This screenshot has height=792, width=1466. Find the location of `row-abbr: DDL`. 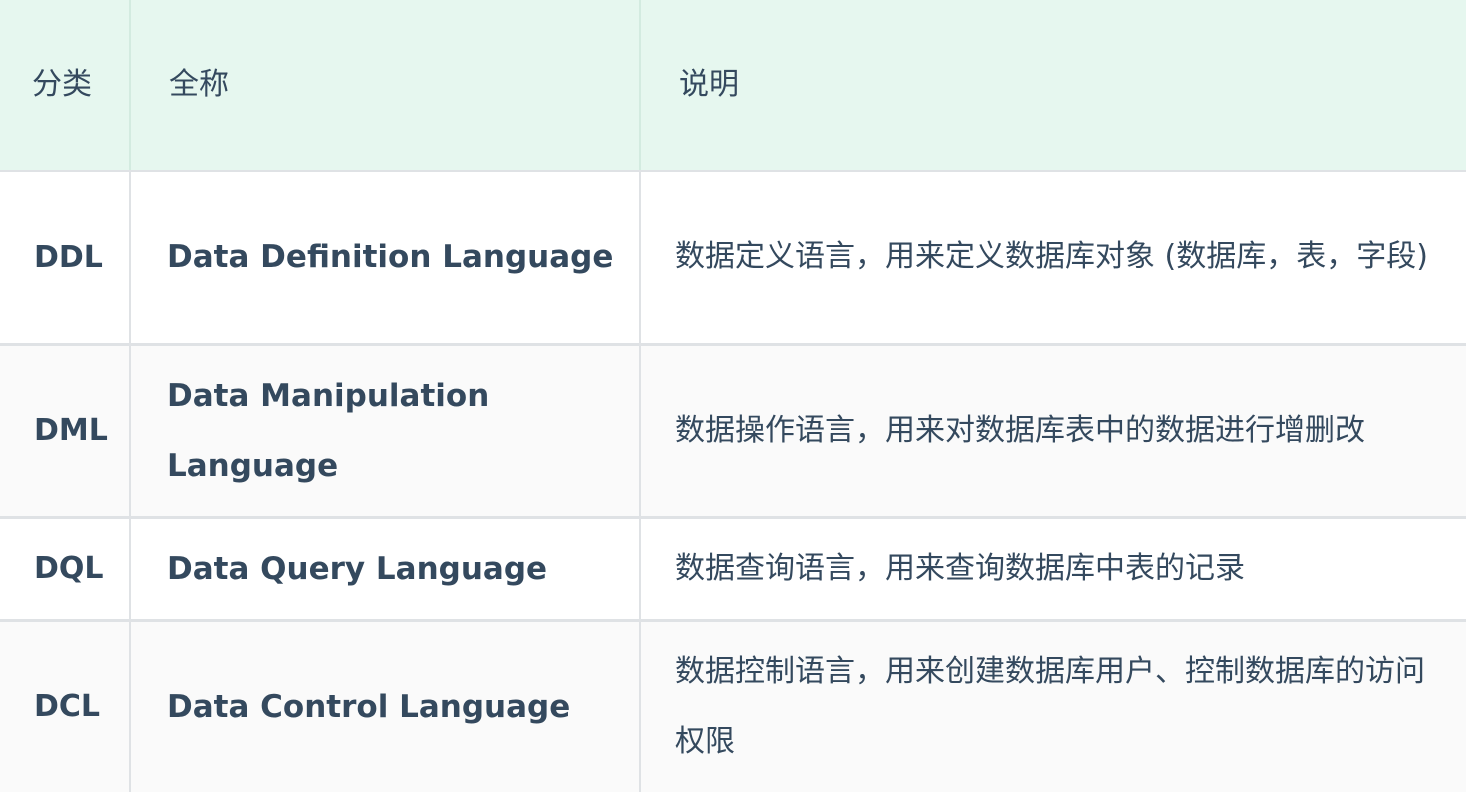

row-abbr: DDL is located at coordinates (65, 258).